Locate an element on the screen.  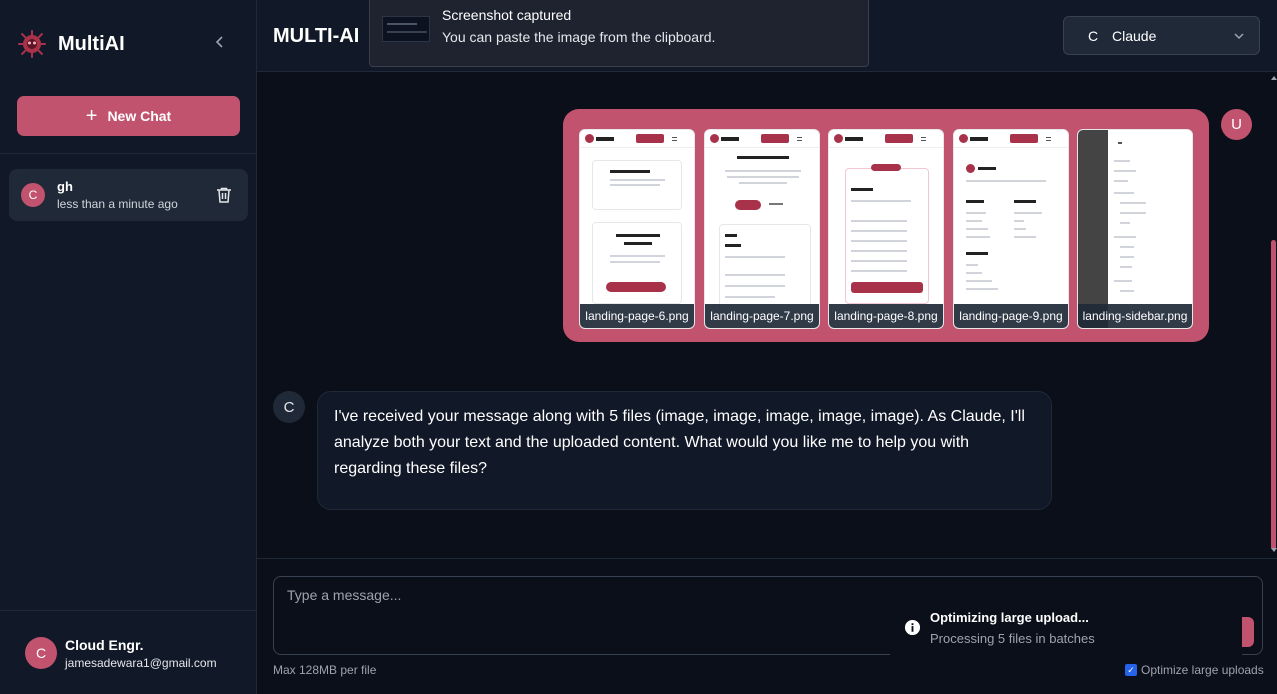
new-chat-button: + New Chat is located at coordinates (128, 116).